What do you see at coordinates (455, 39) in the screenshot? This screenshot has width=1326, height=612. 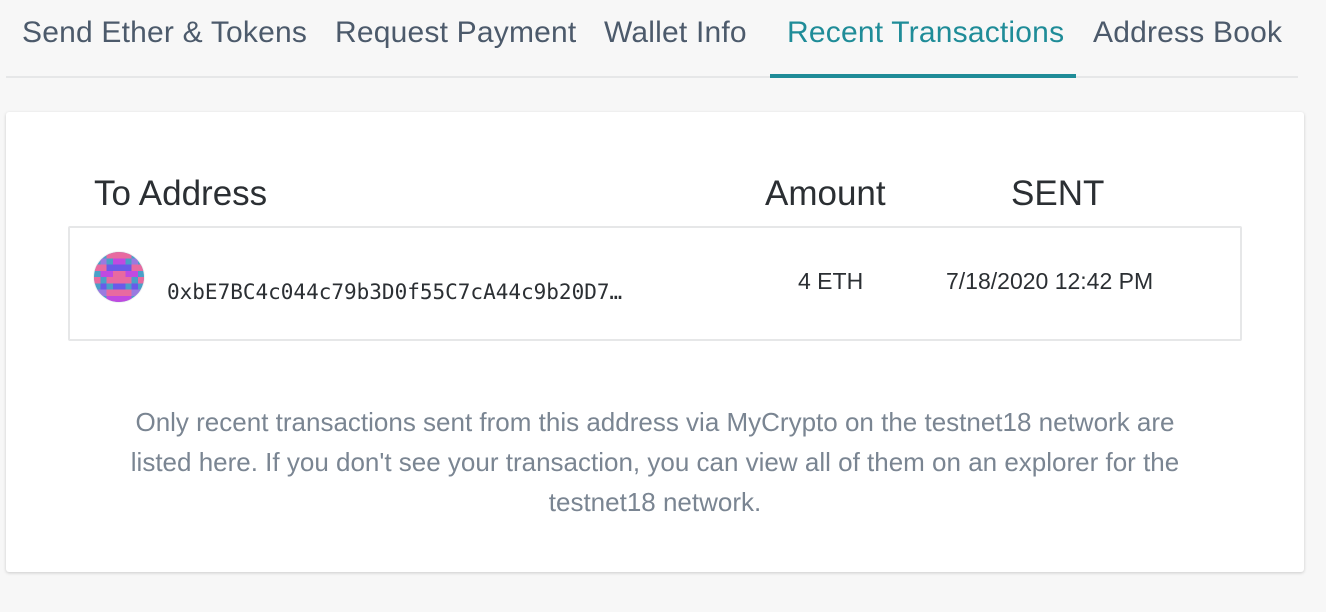 I see `tab-request-payment: Request Payment` at bounding box center [455, 39].